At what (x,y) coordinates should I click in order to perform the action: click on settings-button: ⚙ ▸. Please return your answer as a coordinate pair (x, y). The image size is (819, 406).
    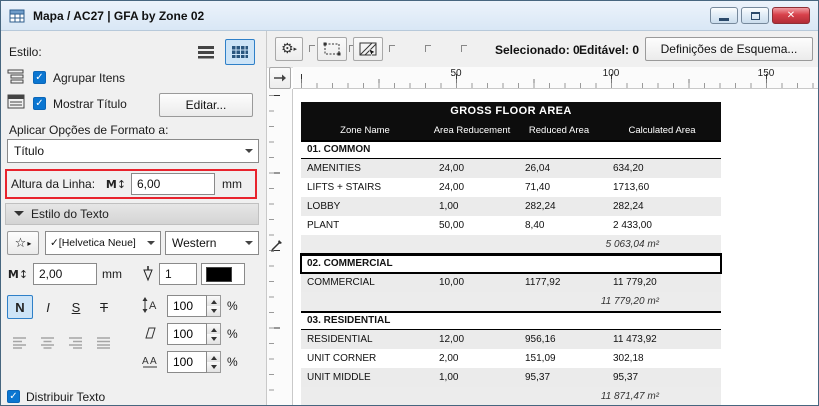
    Looking at the image, I should click on (289, 49).